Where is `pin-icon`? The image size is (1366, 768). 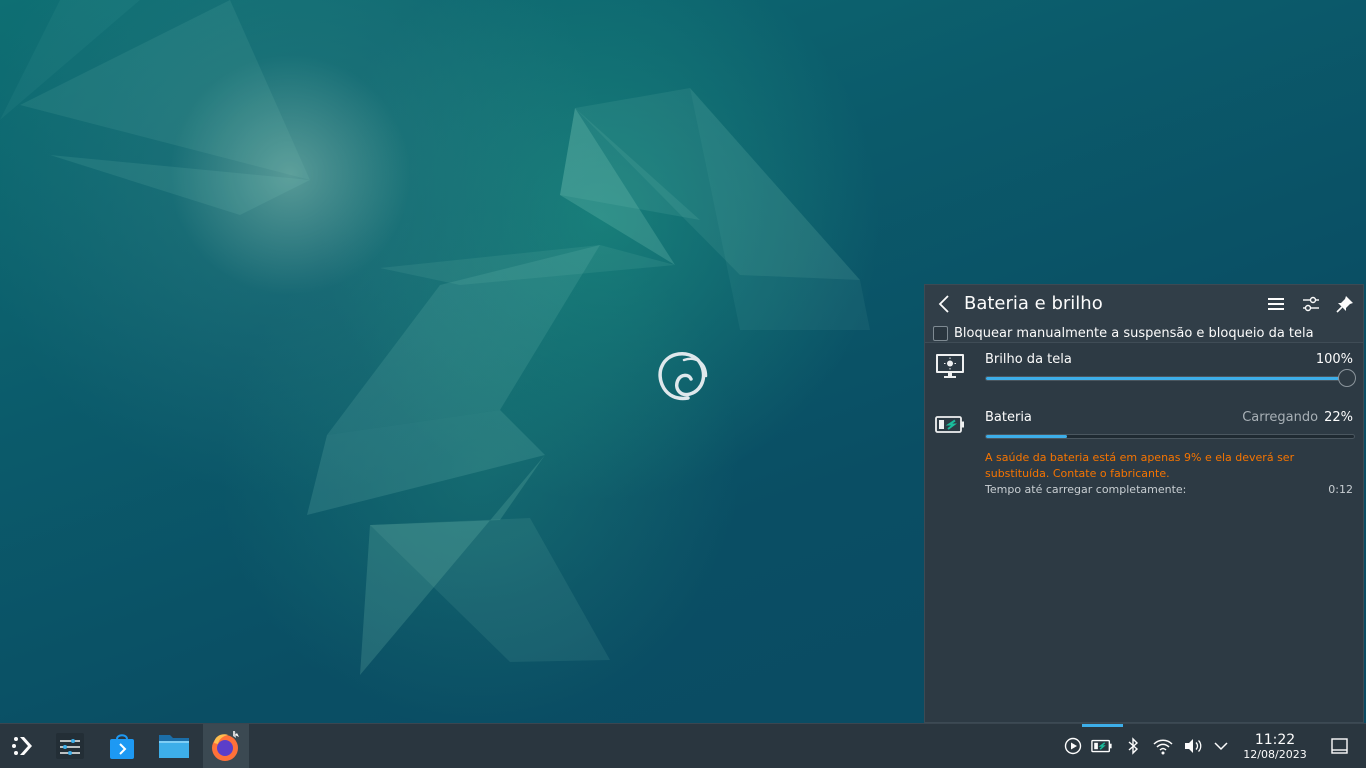
pin-icon is located at coordinates (1344, 304).